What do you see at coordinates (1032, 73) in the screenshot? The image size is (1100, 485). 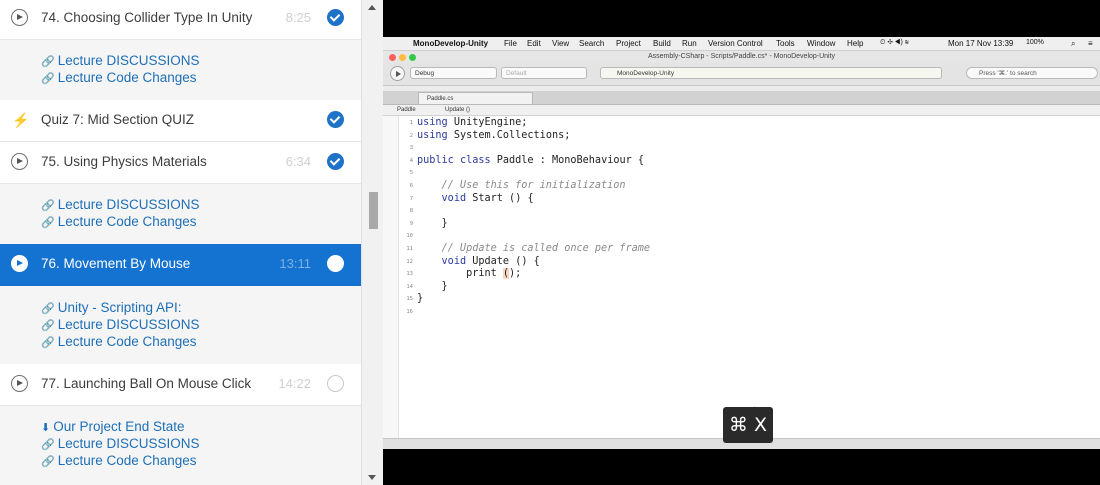 I see `ide-search-field: Press '⌘.' to search` at bounding box center [1032, 73].